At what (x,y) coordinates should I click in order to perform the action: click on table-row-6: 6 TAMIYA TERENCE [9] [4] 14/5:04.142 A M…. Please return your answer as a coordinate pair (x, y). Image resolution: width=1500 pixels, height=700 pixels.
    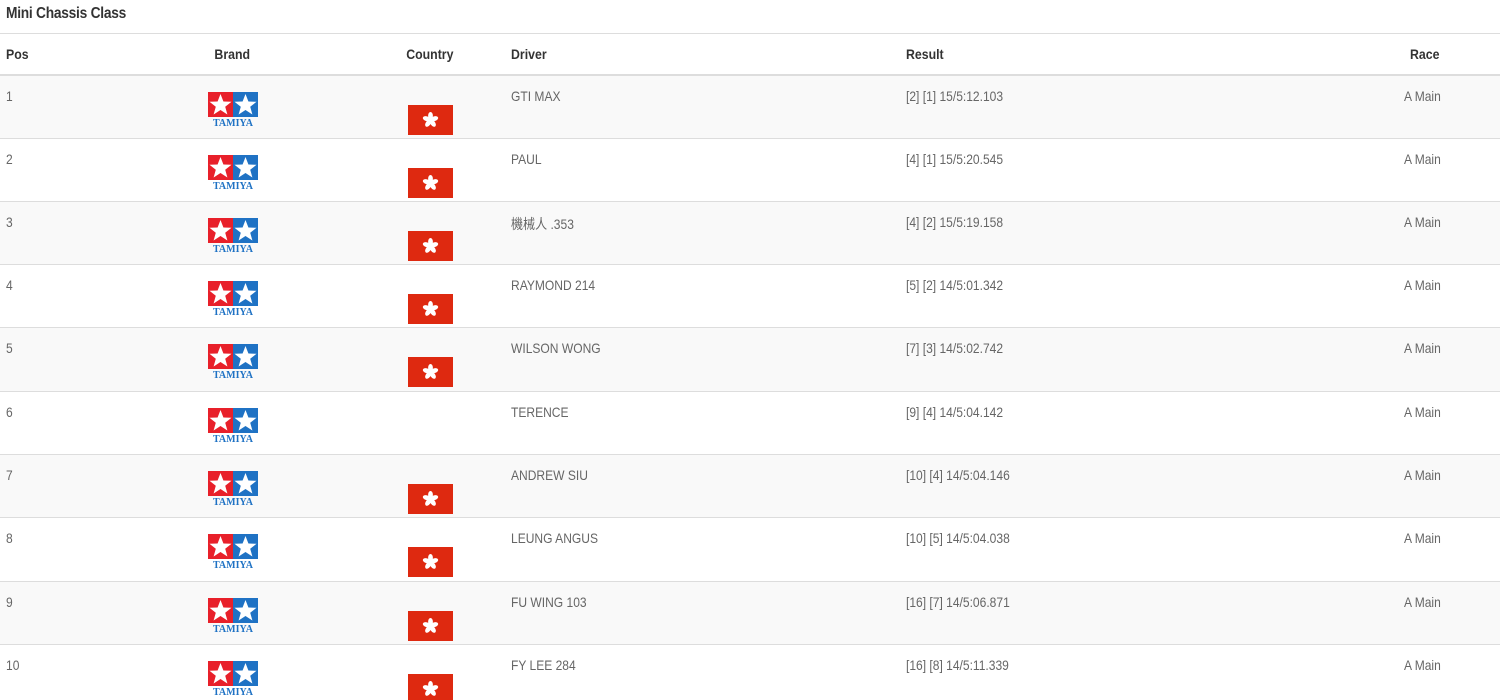
    Looking at the image, I should click on (750, 423).